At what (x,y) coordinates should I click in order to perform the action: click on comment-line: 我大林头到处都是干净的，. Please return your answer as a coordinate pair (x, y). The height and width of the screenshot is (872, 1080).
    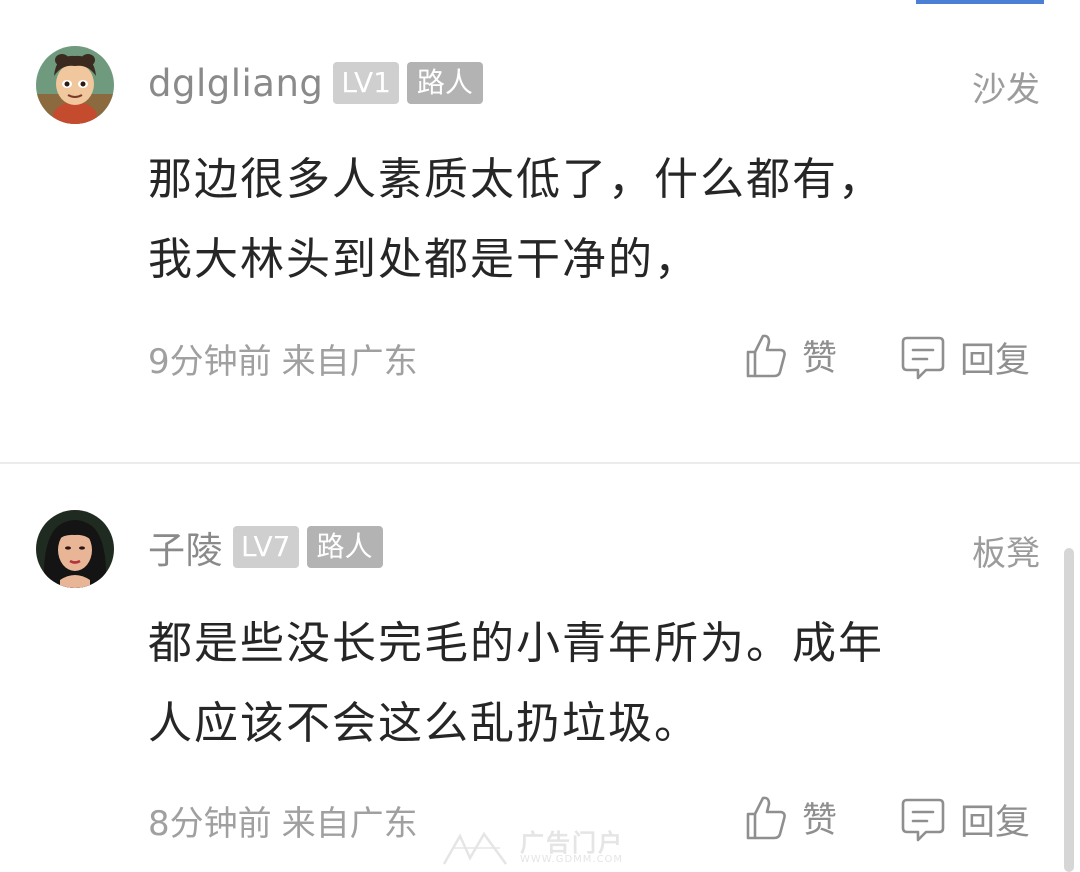
    Looking at the image, I should click on (424, 259).